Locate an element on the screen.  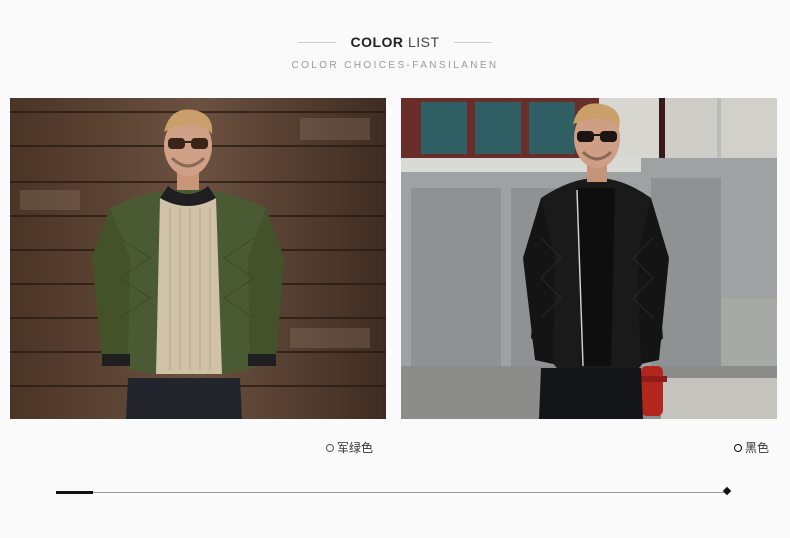
title-row: COLOR LIST is located at coordinates (395, 42).